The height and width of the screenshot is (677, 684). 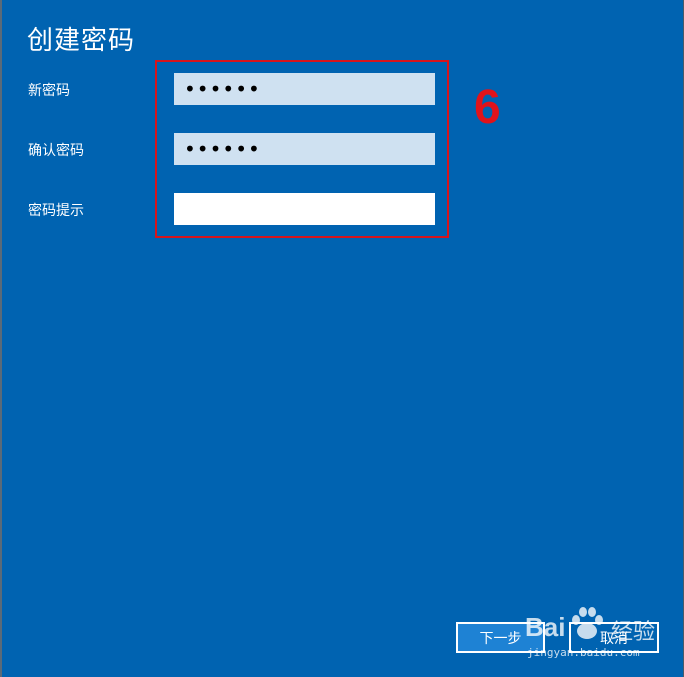 I want to click on password-hint-field, so click(x=304, y=209).